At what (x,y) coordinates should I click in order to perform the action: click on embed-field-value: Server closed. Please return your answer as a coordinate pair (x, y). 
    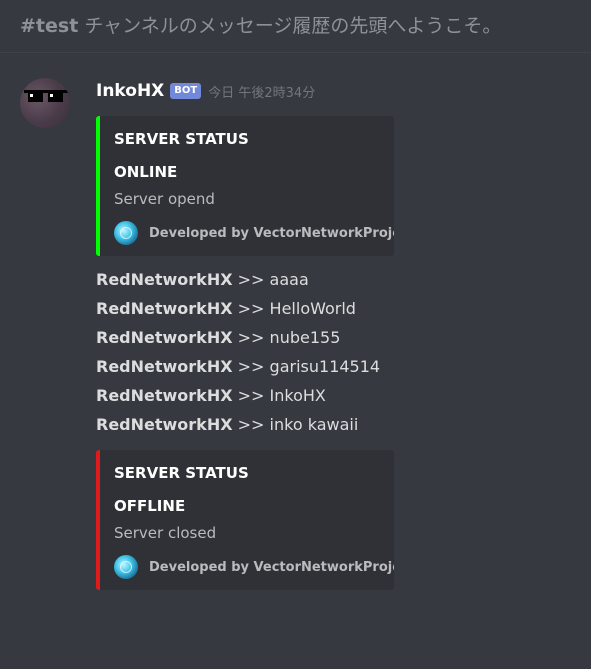
    Looking at the image, I should click on (165, 533).